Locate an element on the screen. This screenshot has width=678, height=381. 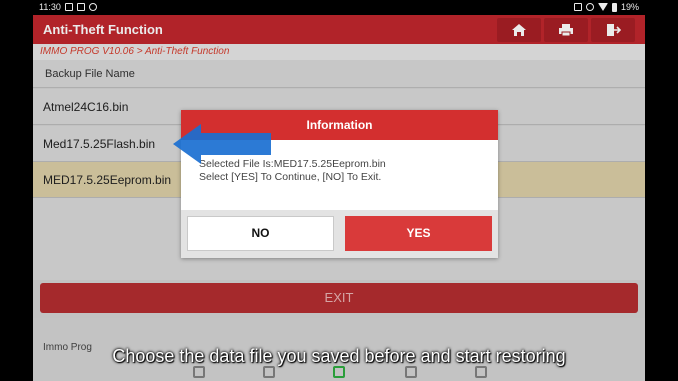
dialog-message-line: Select [YES] To Continue, [NO] To Exit. is located at coordinates (290, 177).